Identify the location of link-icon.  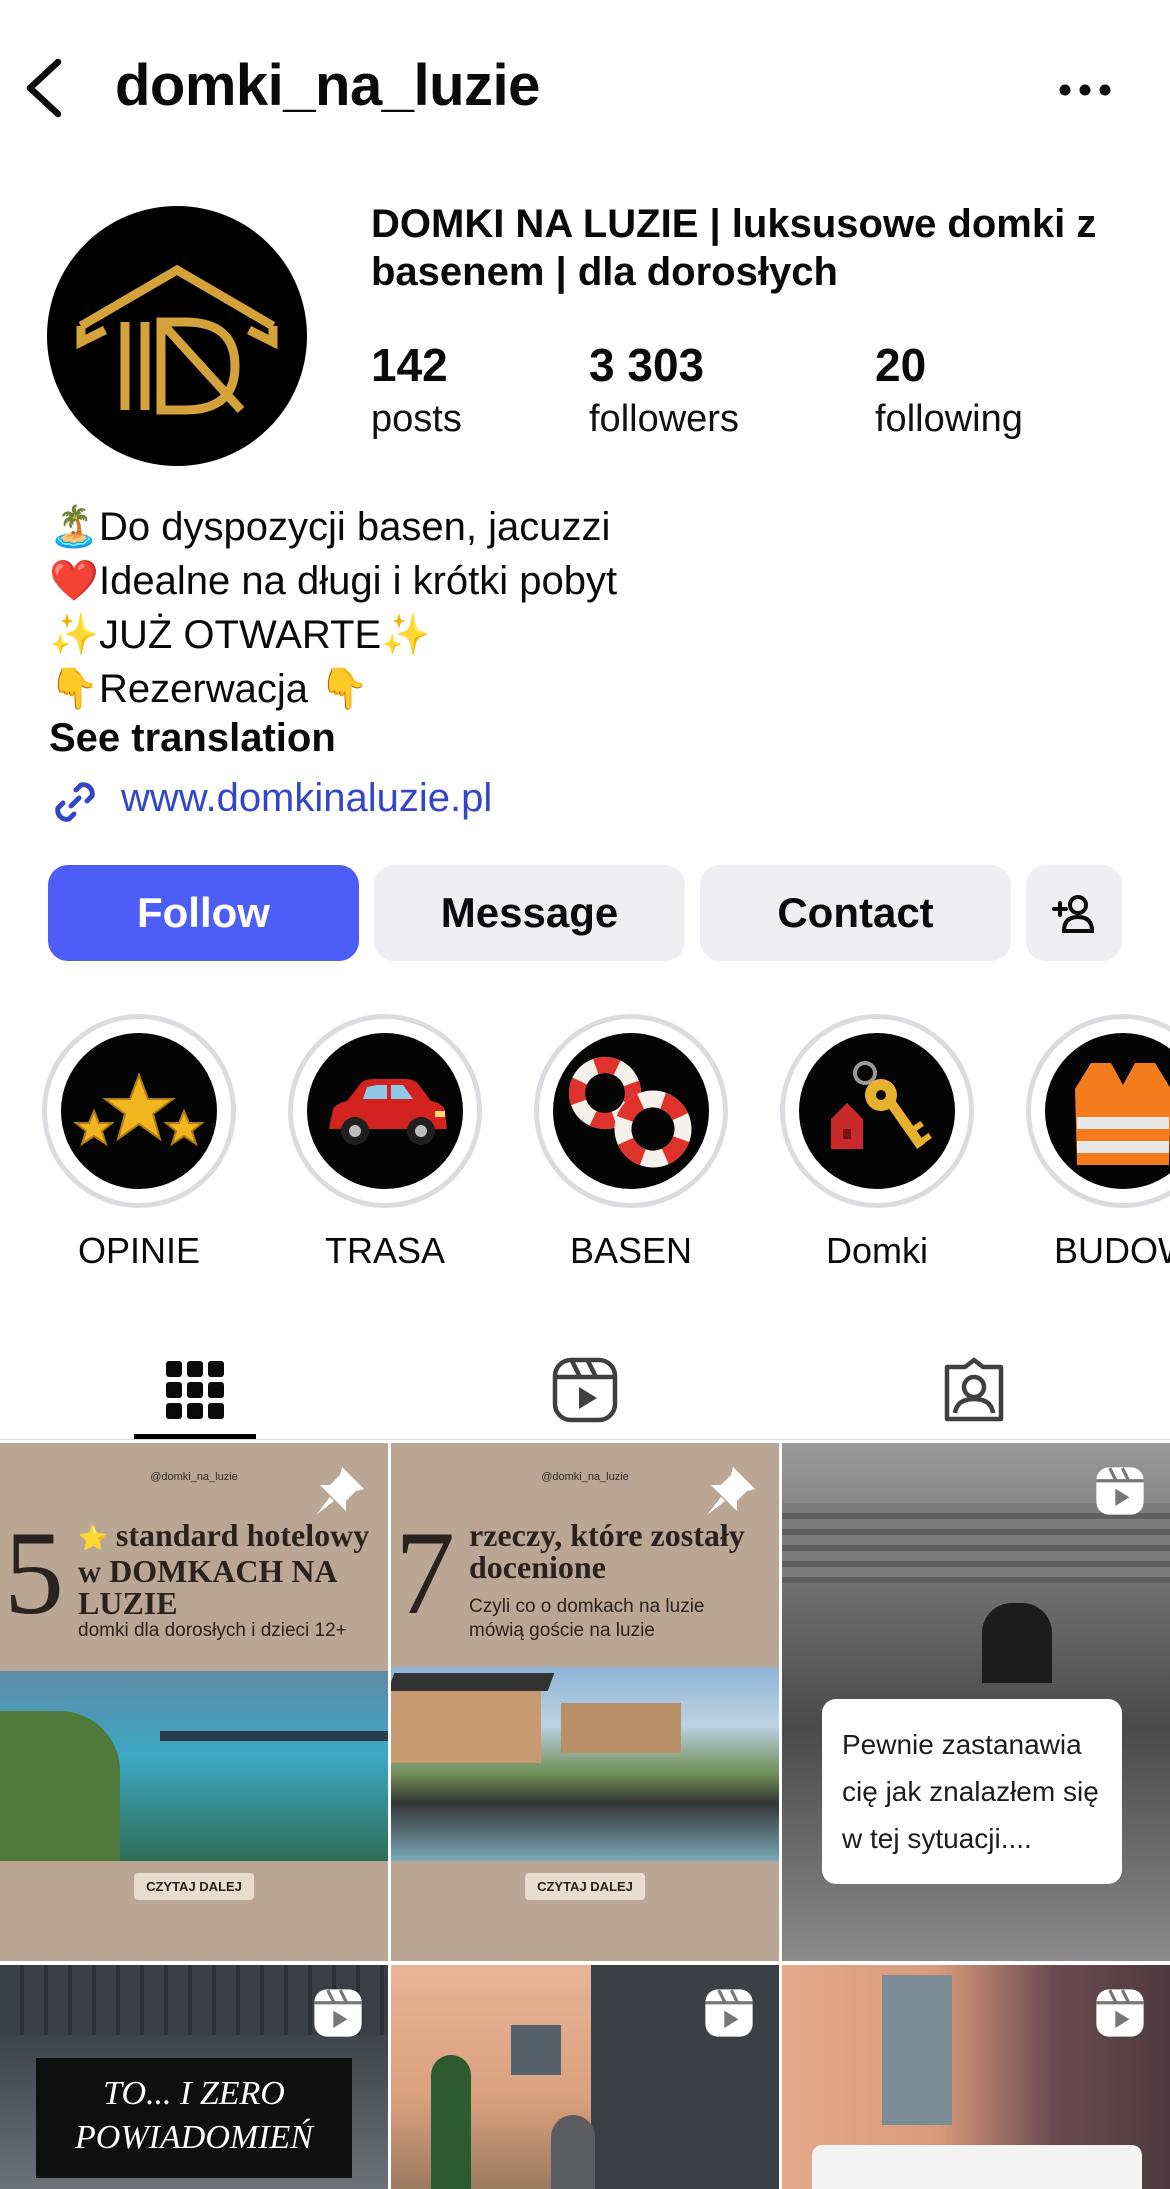
(75, 802).